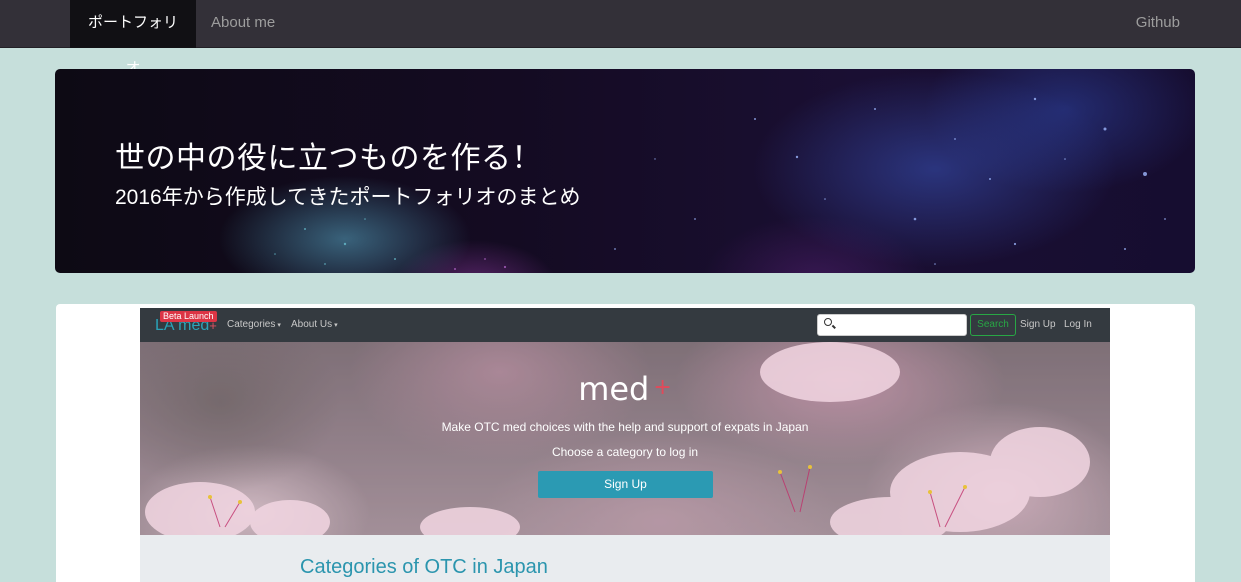 This screenshot has width=1241, height=582. Describe the element at coordinates (1038, 324) in the screenshot. I see `screenshot-sign-up-link: Sign Up` at that location.